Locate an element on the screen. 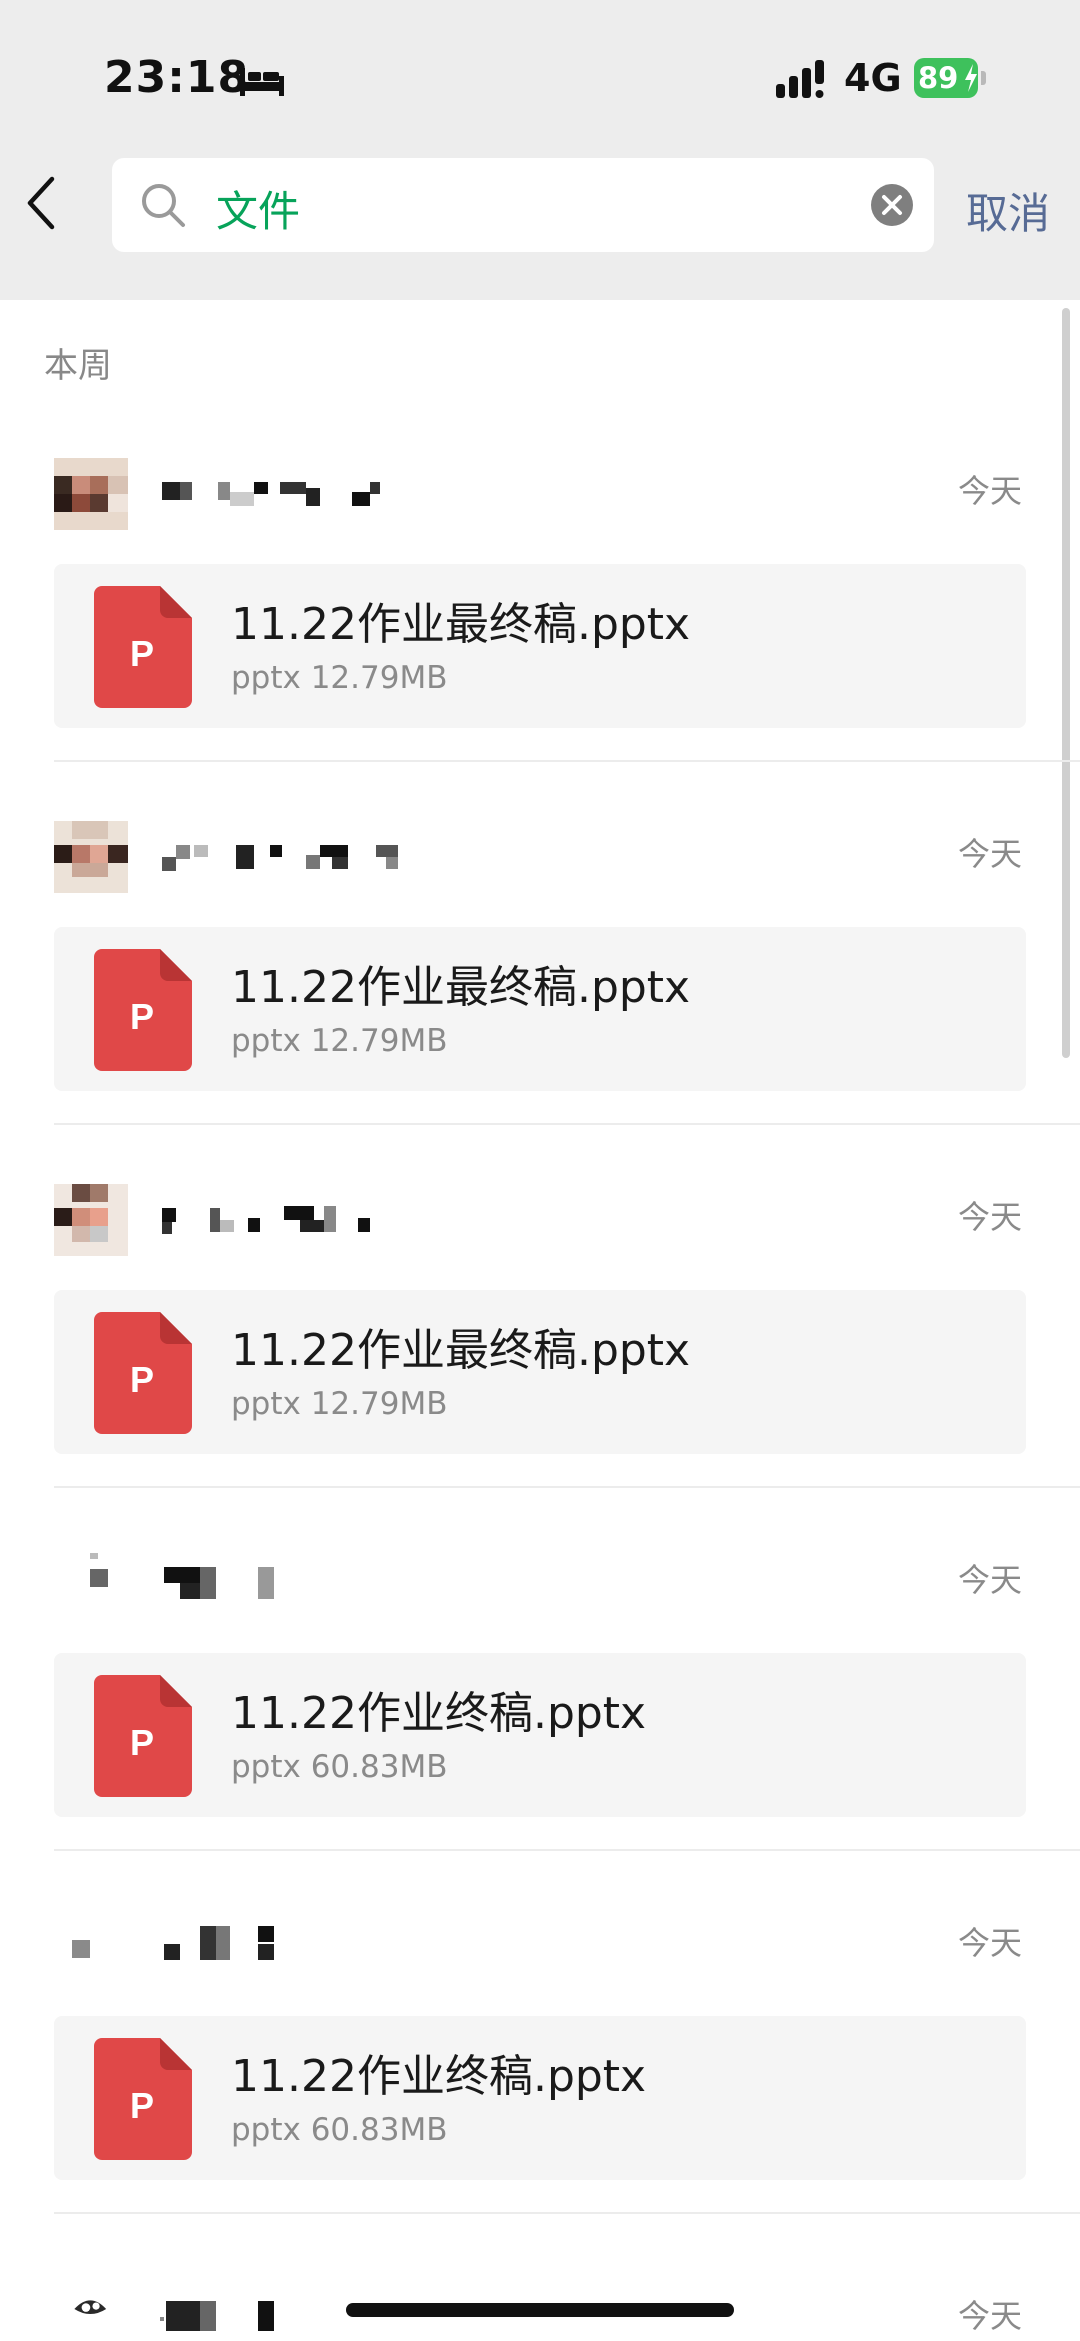 Image resolution: width=1080 pixels, height=2341 pixels. home-indicator is located at coordinates (540, 2310).